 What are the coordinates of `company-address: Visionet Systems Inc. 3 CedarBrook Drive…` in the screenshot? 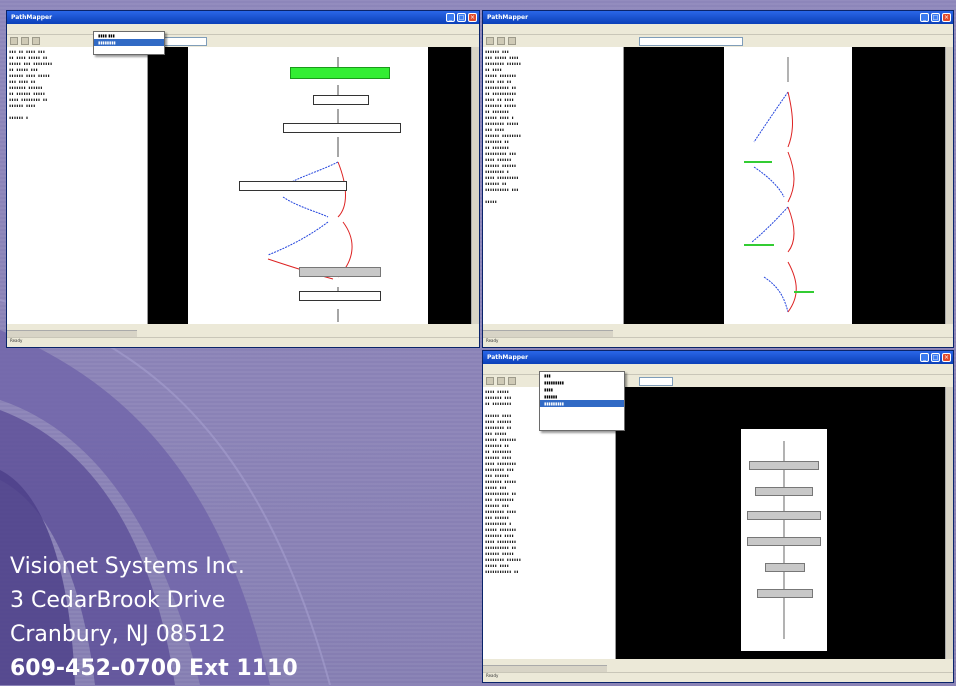 It's located at (154, 618).